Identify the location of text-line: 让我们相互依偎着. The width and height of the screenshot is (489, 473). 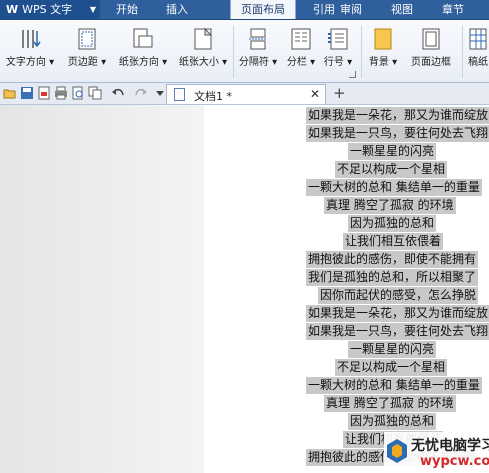
(393, 241).